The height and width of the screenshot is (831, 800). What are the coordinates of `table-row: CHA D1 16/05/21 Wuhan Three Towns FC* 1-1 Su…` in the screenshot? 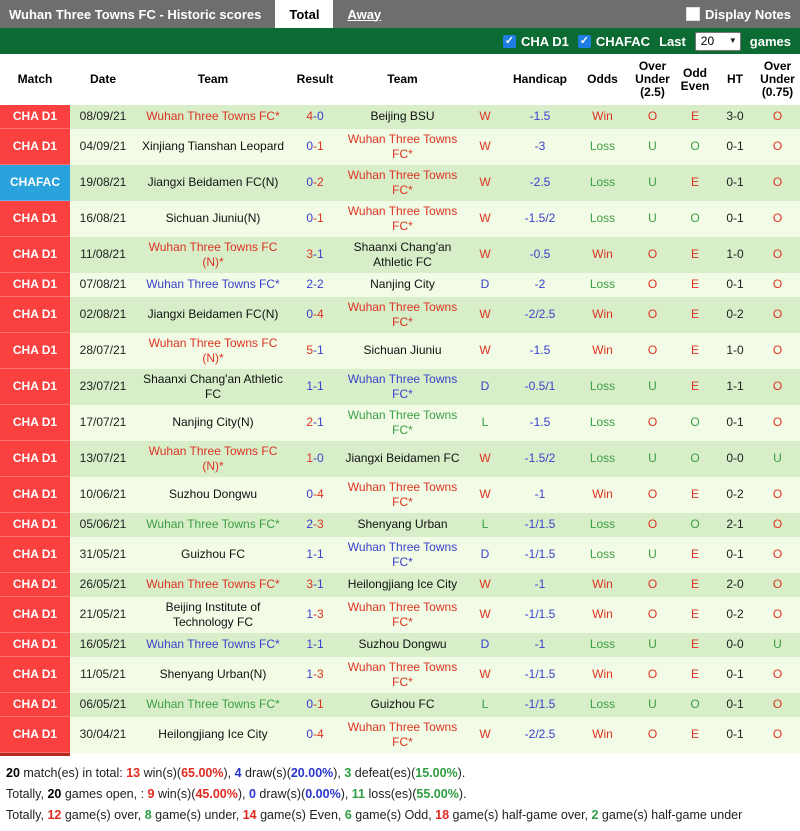 It's located at (400, 644).